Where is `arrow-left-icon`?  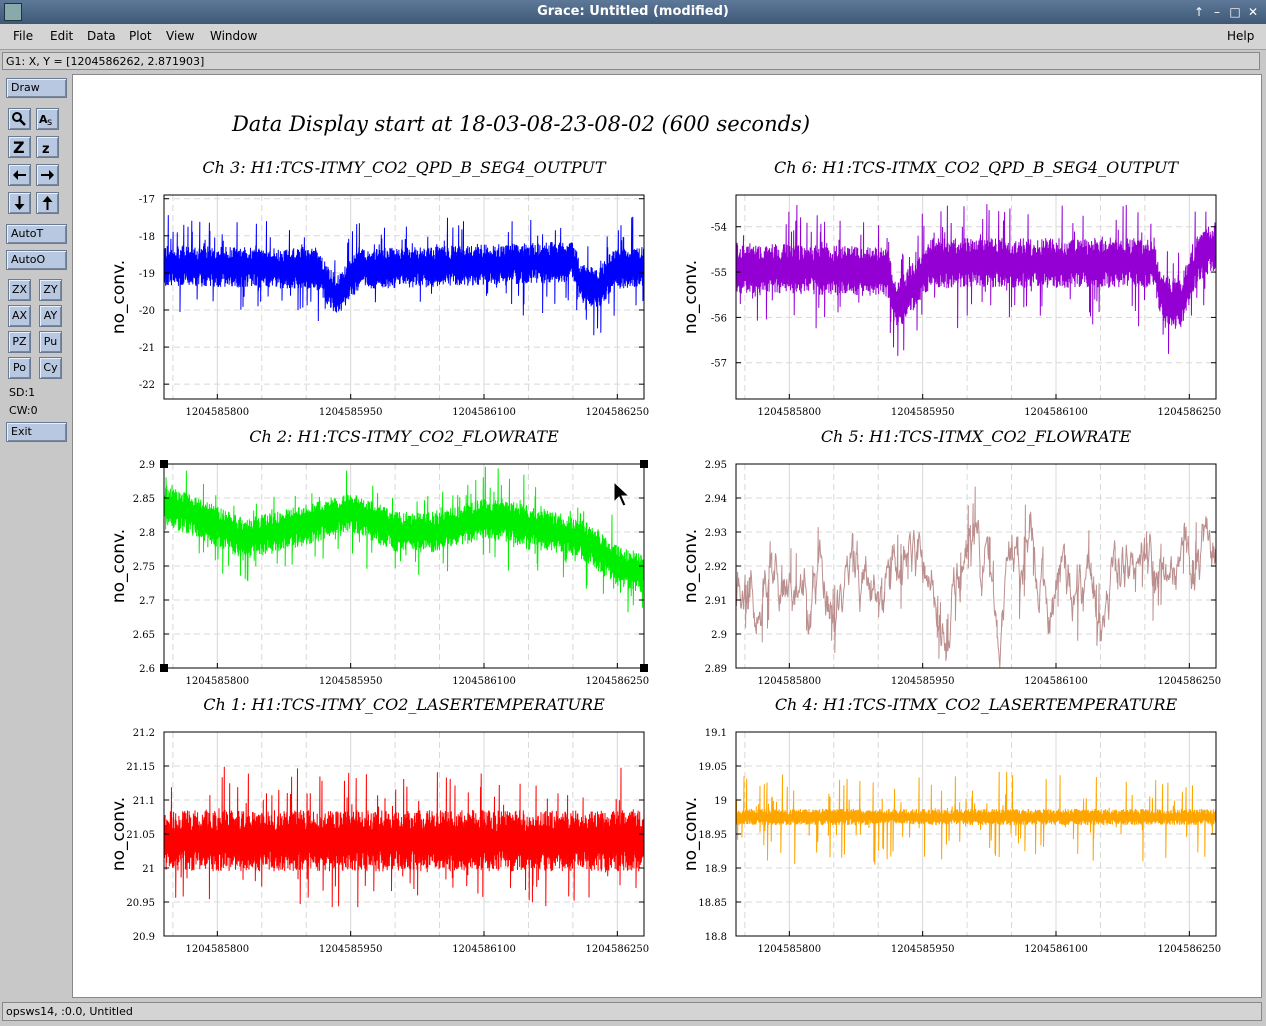 arrow-left-icon is located at coordinates (19, 175).